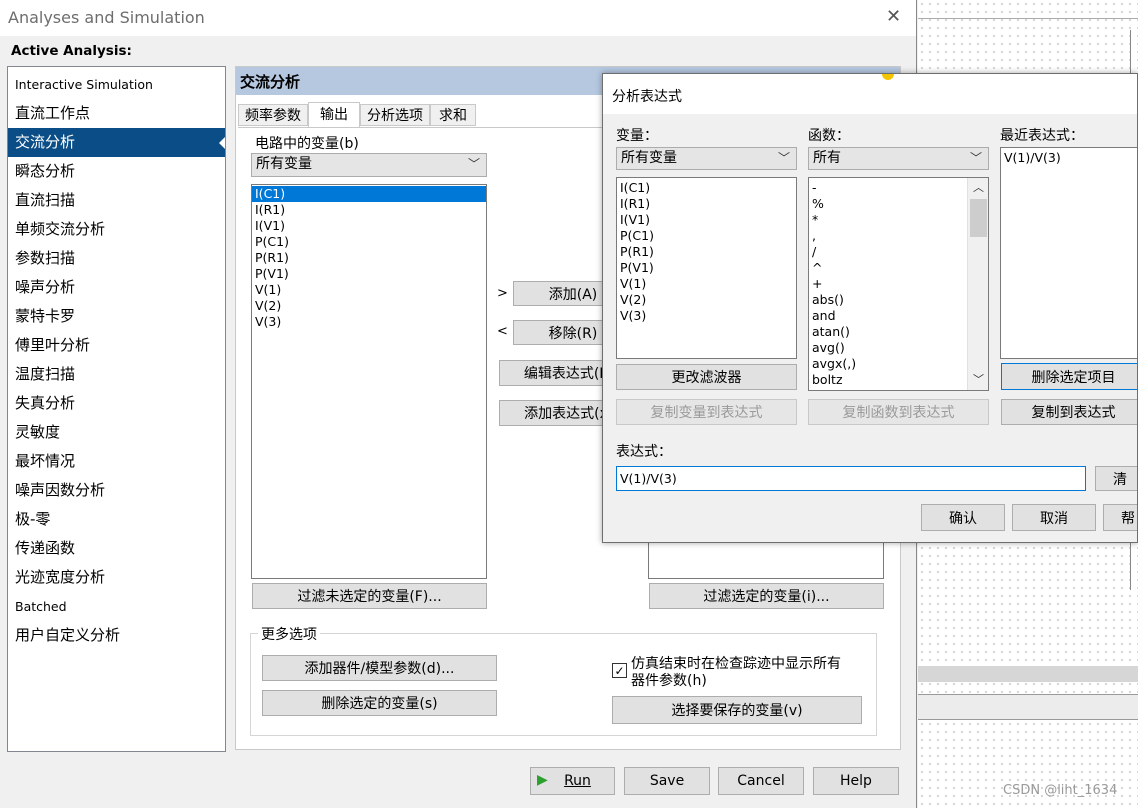 Image resolution: width=1138 pixels, height=808 pixels. What do you see at coordinates (334, 115) in the screenshot?
I see `tab-output: 输出` at bounding box center [334, 115].